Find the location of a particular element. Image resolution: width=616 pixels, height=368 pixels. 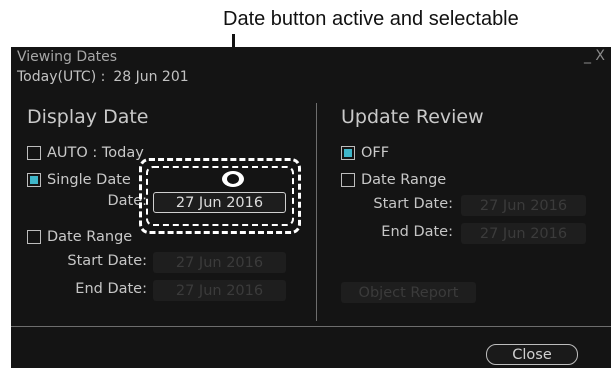

update-review-heading: Update Review is located at coordinates (412, 117).